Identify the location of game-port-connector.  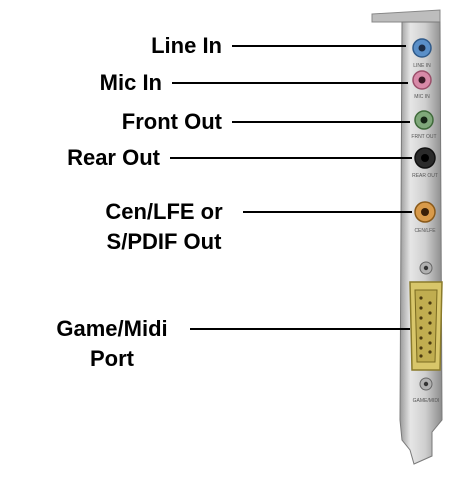
(426, 326).